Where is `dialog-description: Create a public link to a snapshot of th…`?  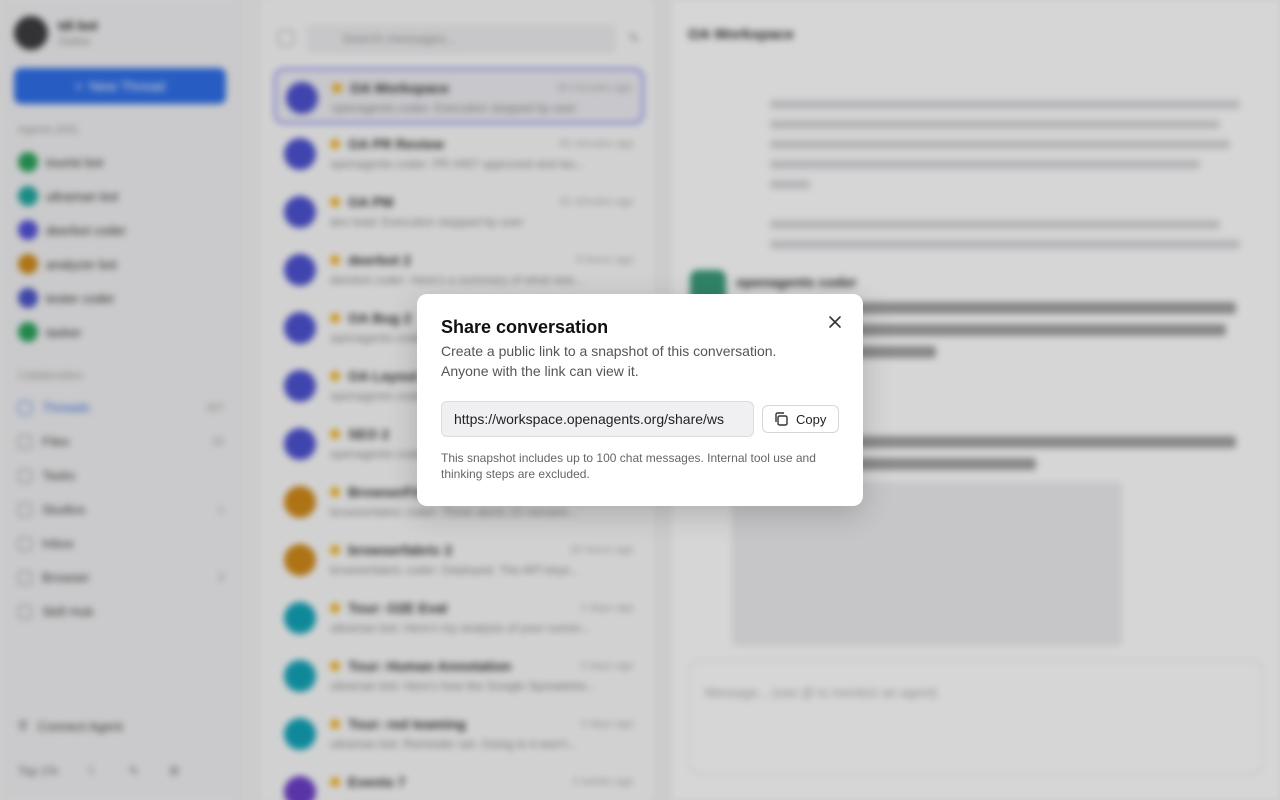 dialog-description: Create a public link to a snapshot of th… is located at coordinates (609, 361).